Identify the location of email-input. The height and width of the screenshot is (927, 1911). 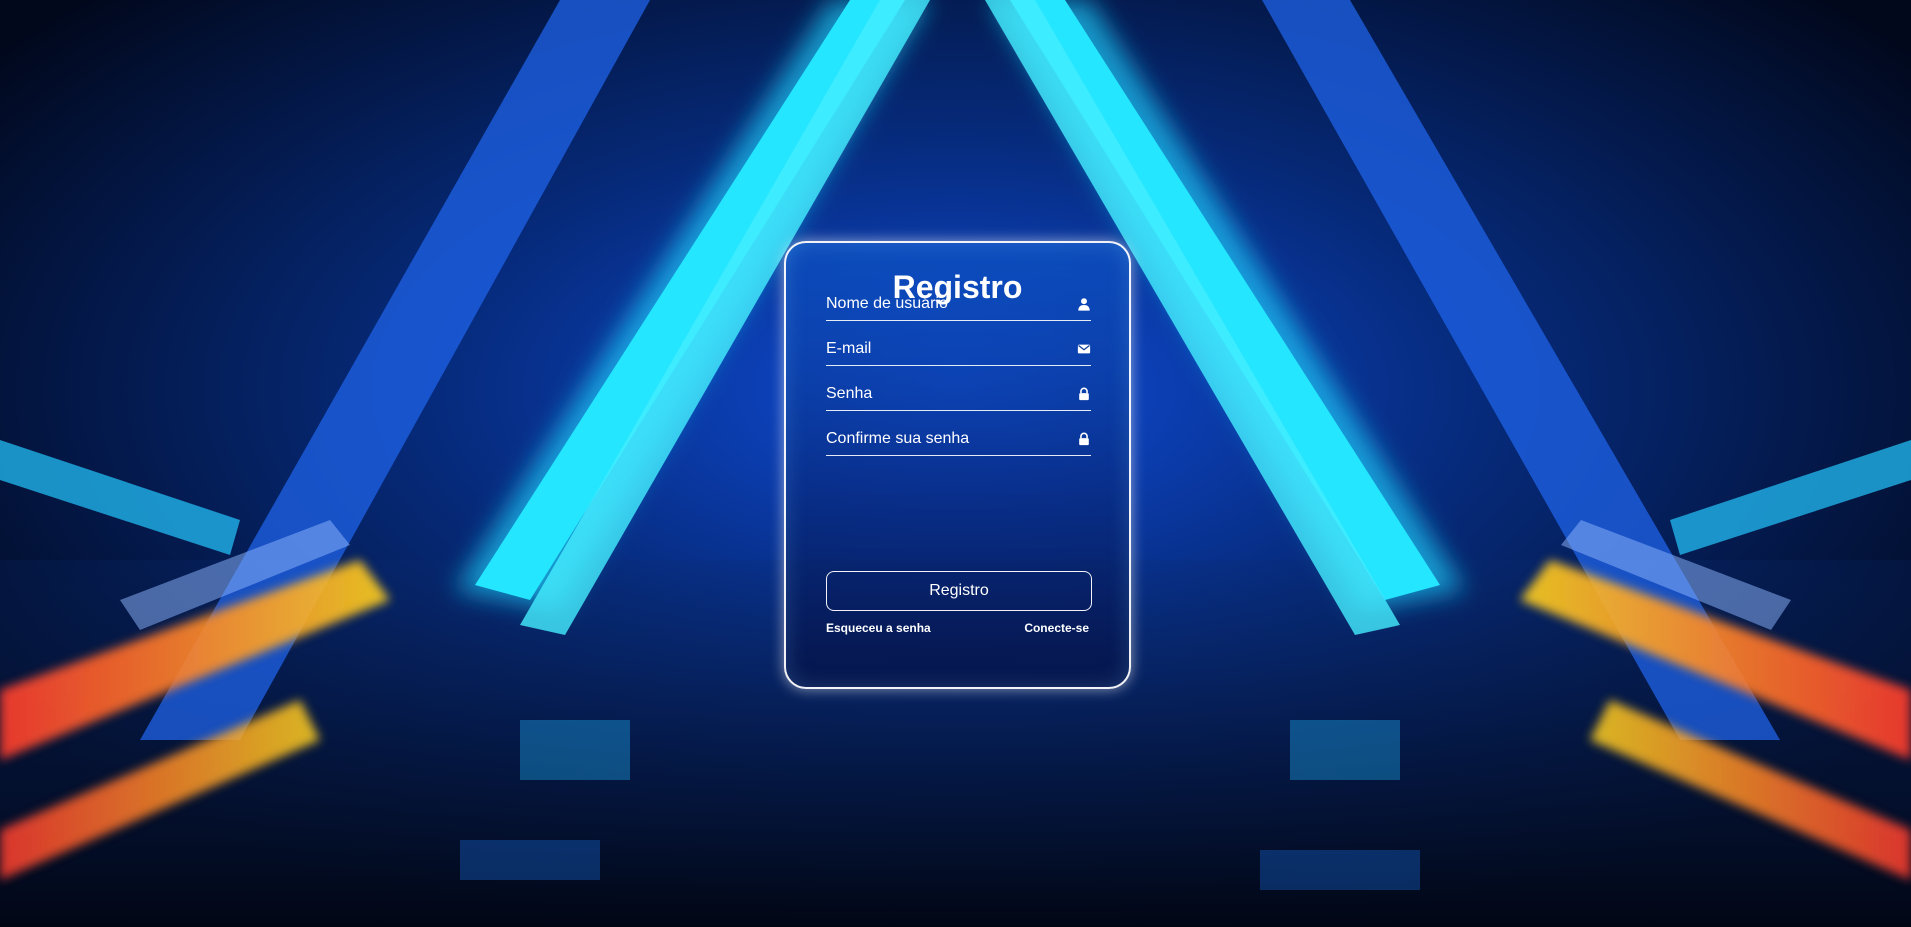
(946, 349).